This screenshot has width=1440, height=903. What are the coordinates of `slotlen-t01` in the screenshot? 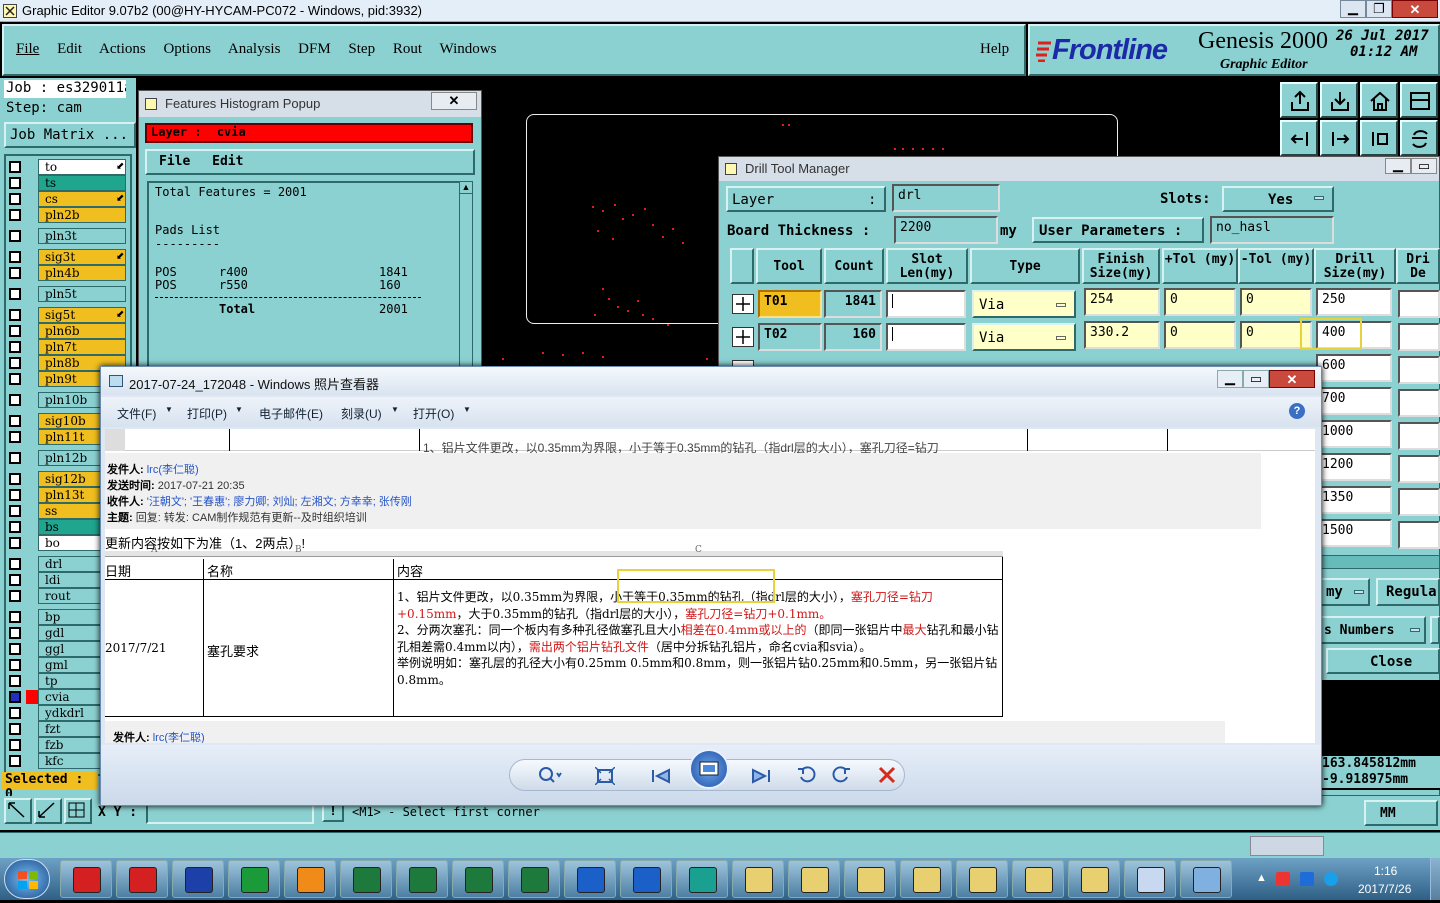 It's located at (926, 304).